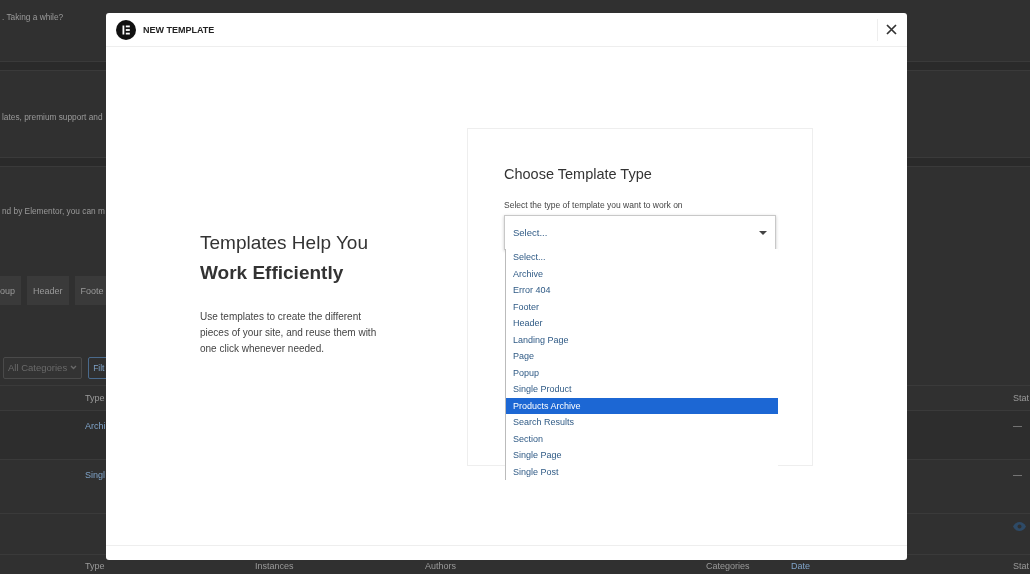  I want to click on form-title: Choose Template Type, so click(578, 174).